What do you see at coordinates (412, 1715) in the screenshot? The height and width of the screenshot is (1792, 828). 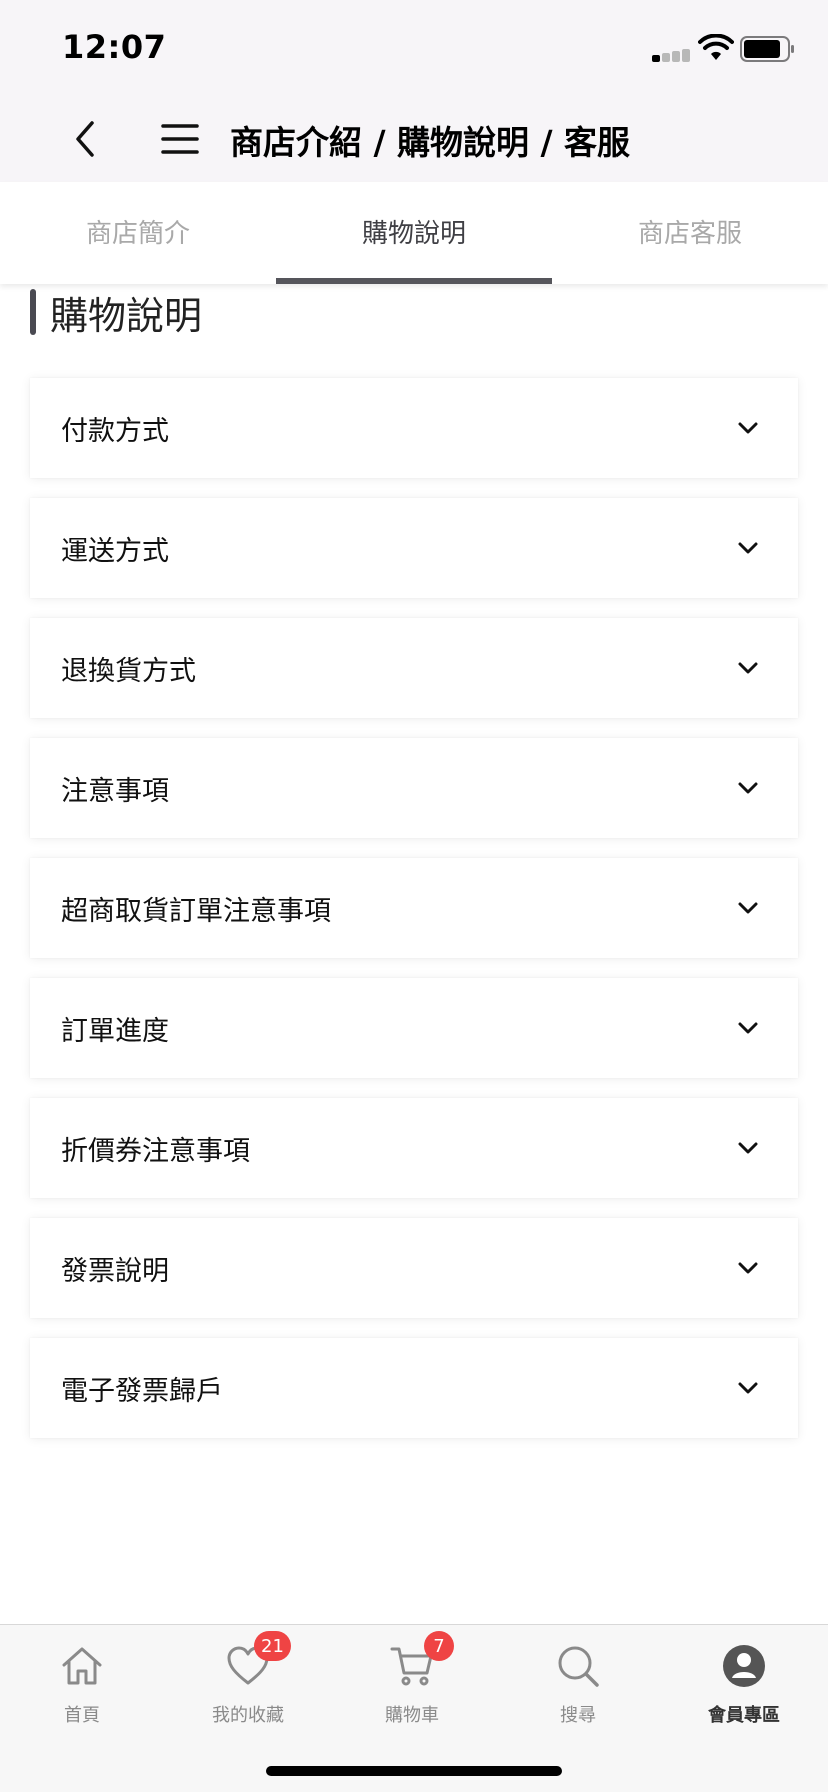 I see `tabbar-label: 購物車` at bounding box center [412, 1715].